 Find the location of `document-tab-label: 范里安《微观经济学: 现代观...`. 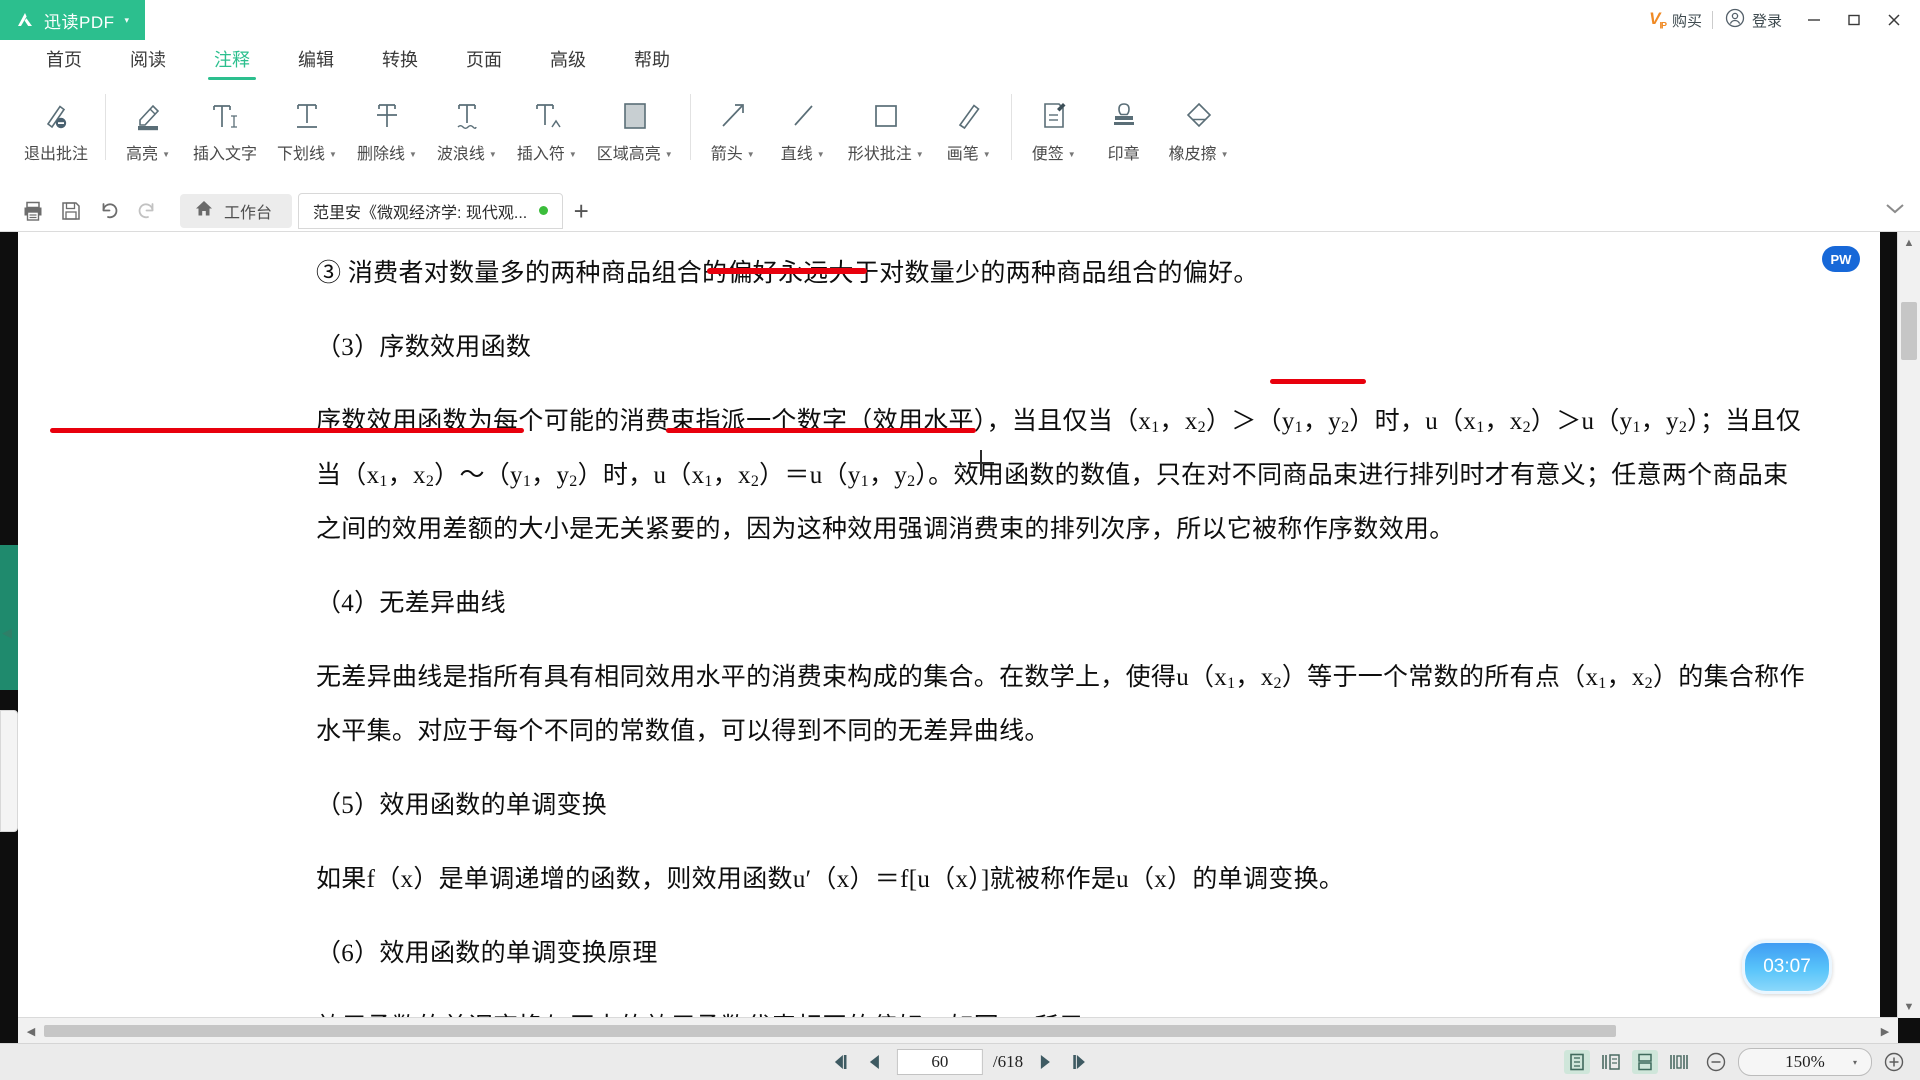

document-tab-label: 范里安《微观经济学: 现代观... is located at coordinates (420, 213).